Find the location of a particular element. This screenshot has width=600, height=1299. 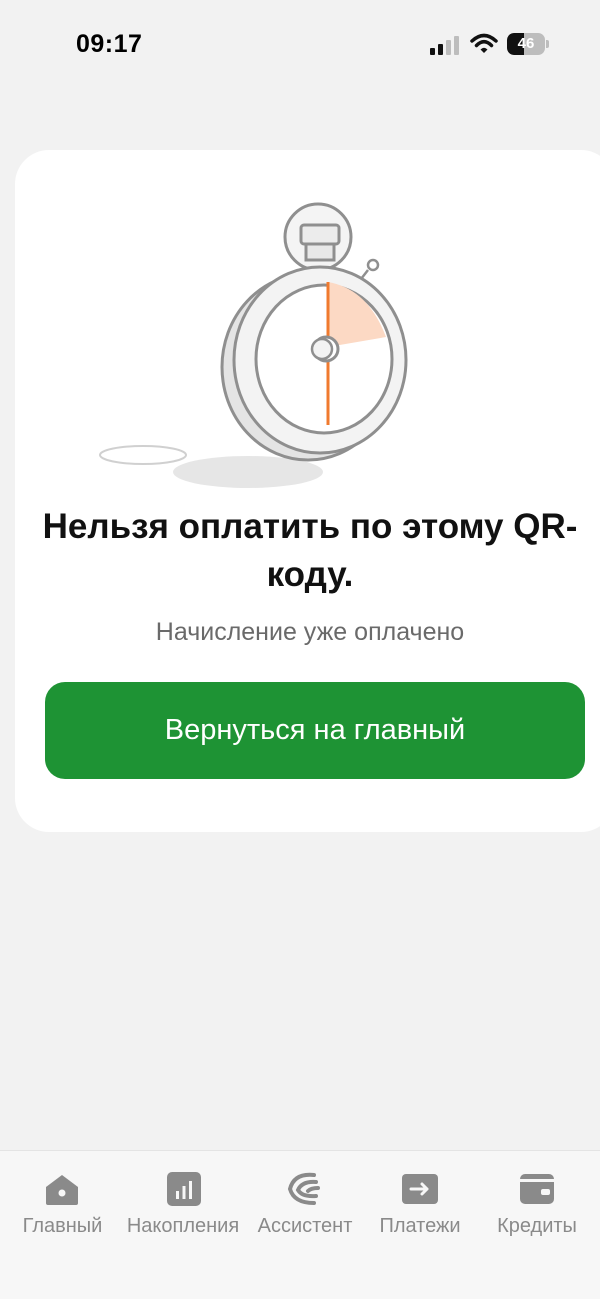

tab-assistant: Ассистент is located at coordinates (305, 1211).